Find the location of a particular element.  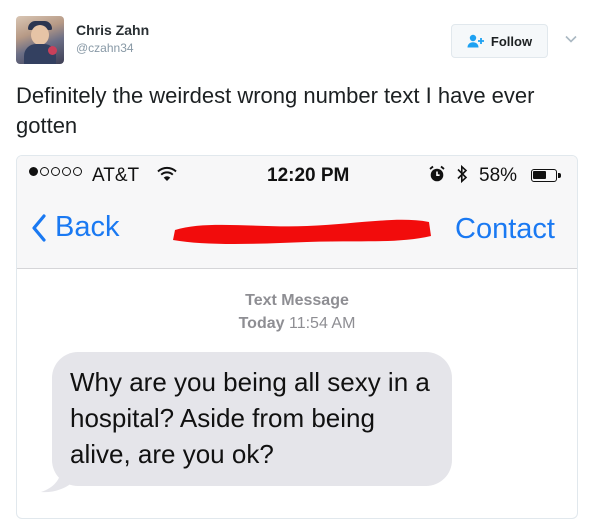

follow-button: Follow is located at coordinates (499, 41).